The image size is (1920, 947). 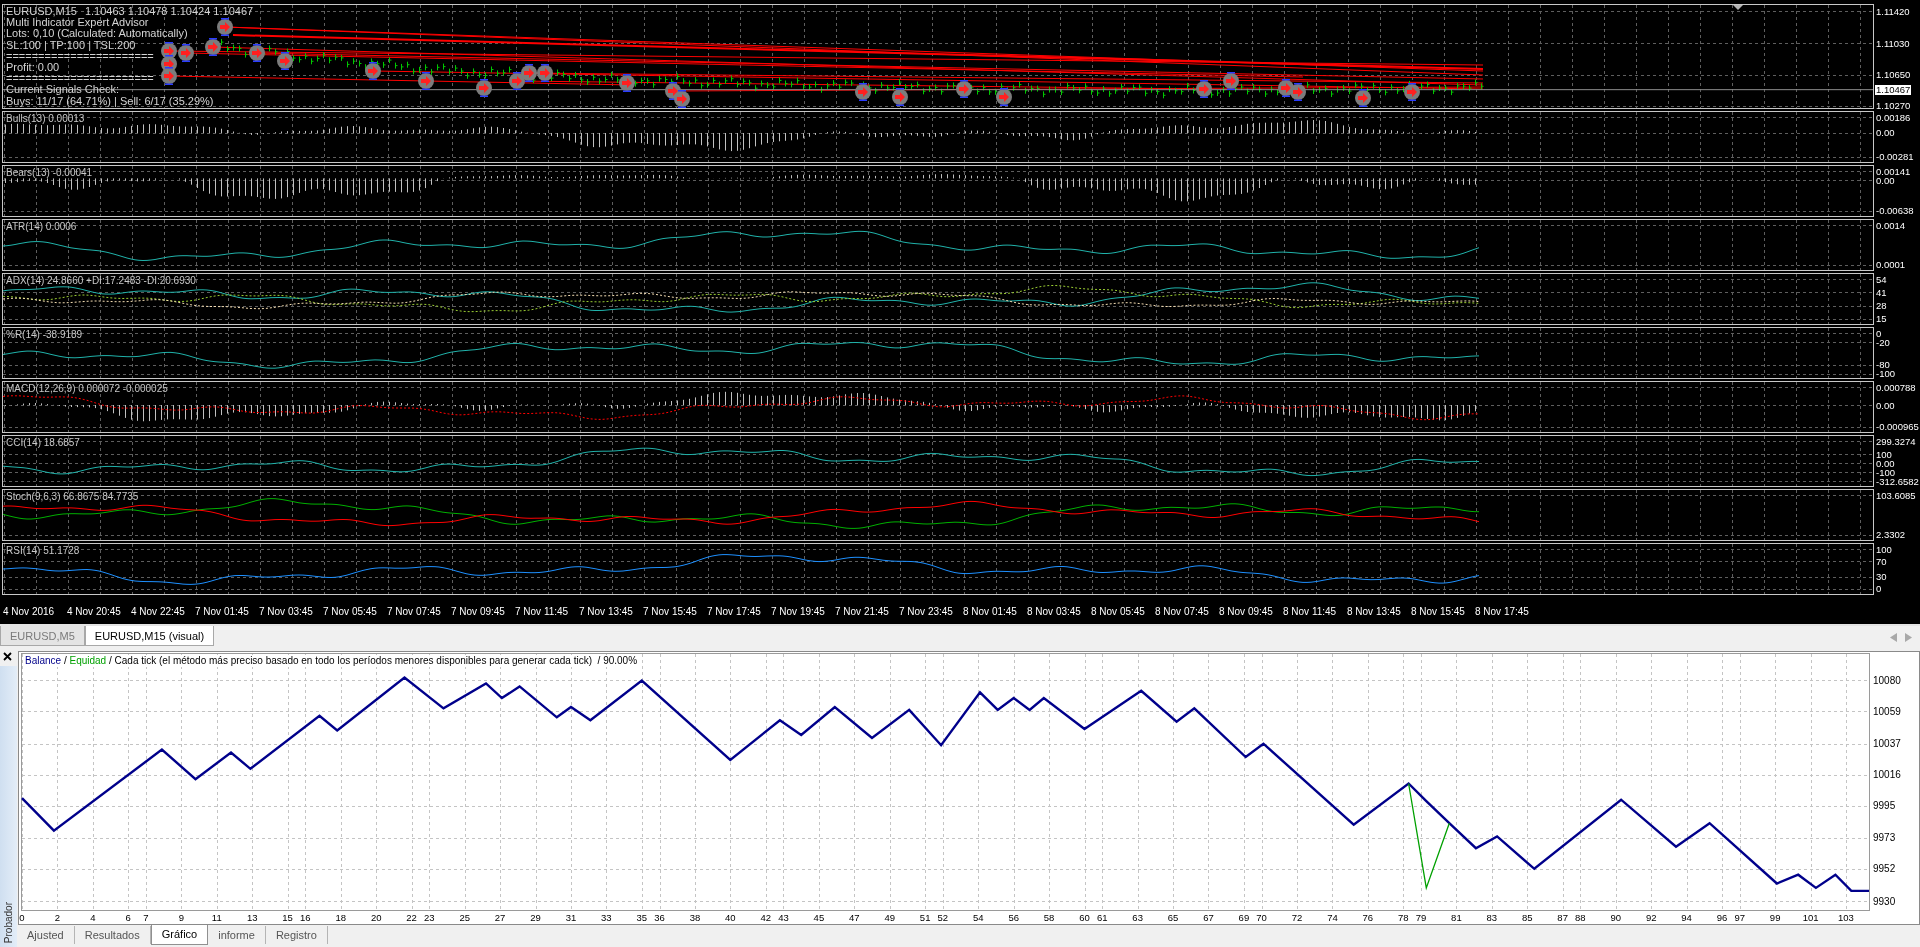 I want to click on axis-label: -100, so click(x=1885, y=374).